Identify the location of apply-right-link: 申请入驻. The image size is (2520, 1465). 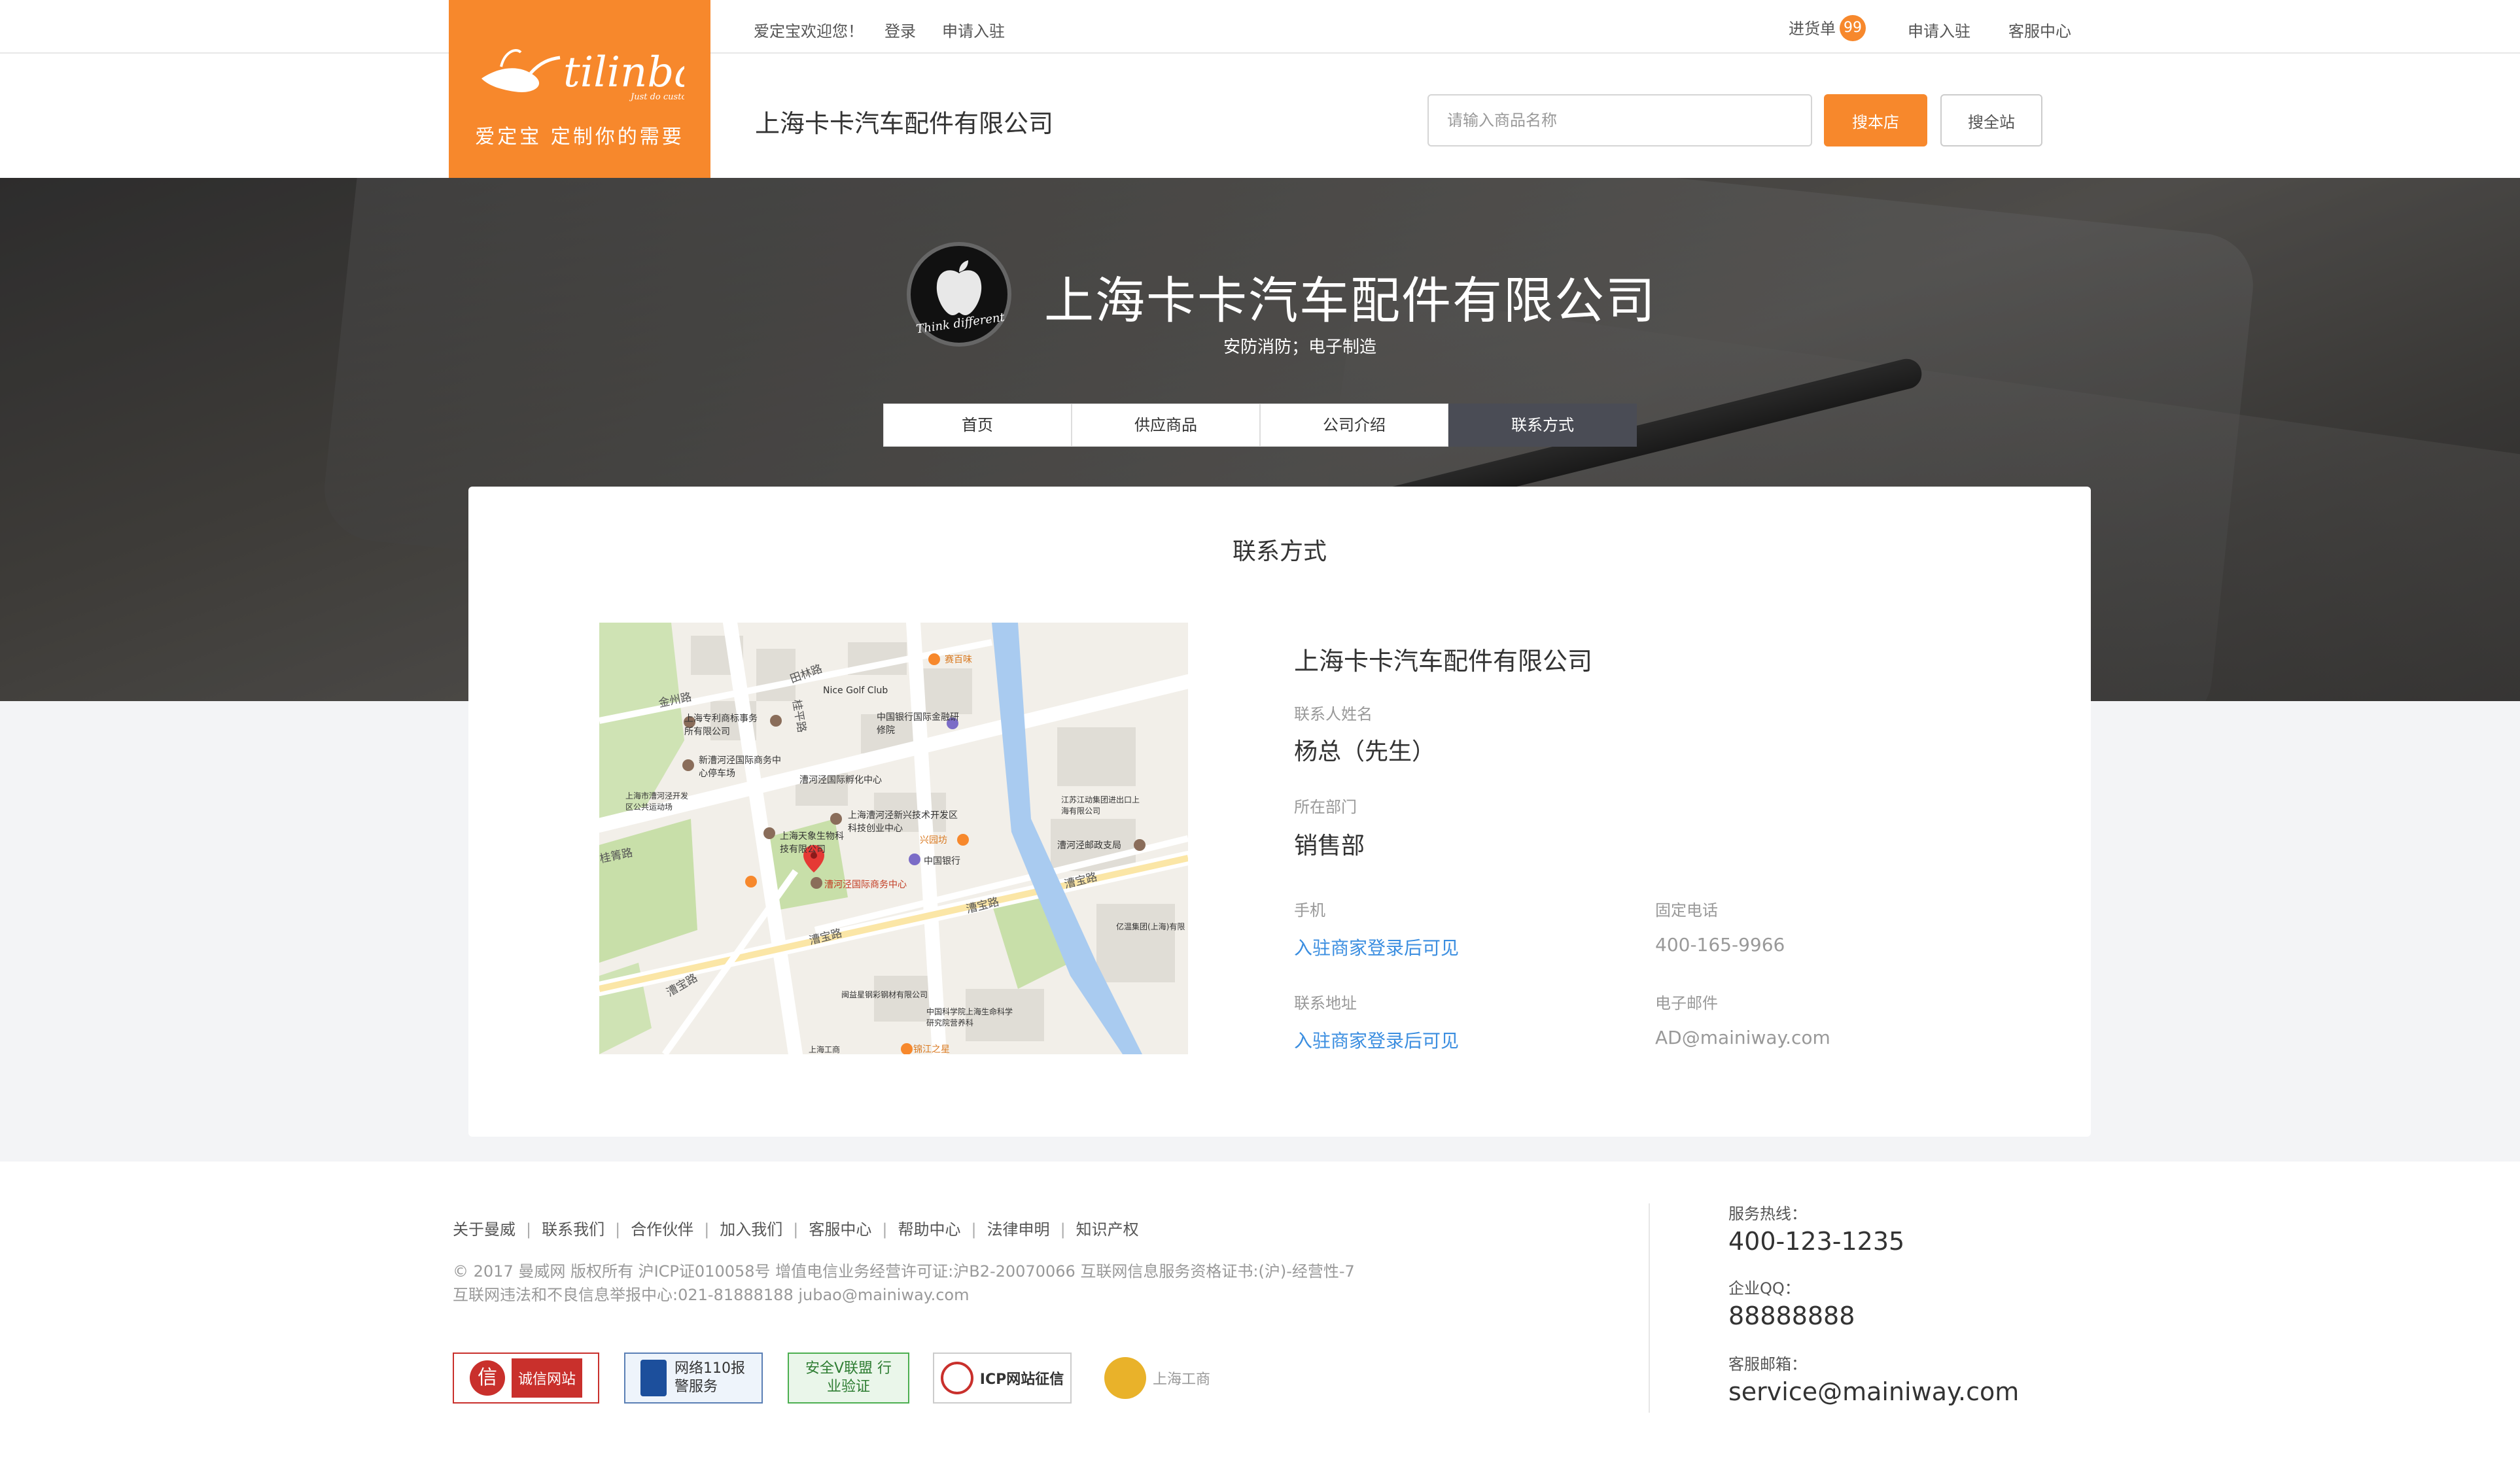
(1939, 29).